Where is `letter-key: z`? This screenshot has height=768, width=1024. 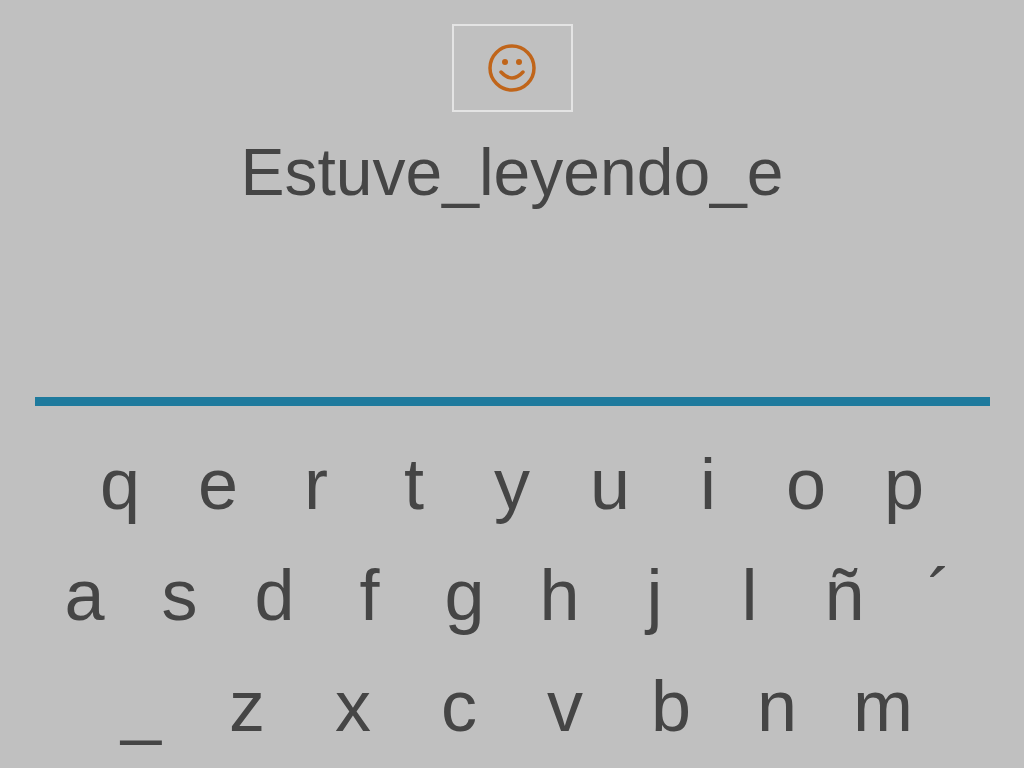 letter-key: z is located at coordinates (247, 705).